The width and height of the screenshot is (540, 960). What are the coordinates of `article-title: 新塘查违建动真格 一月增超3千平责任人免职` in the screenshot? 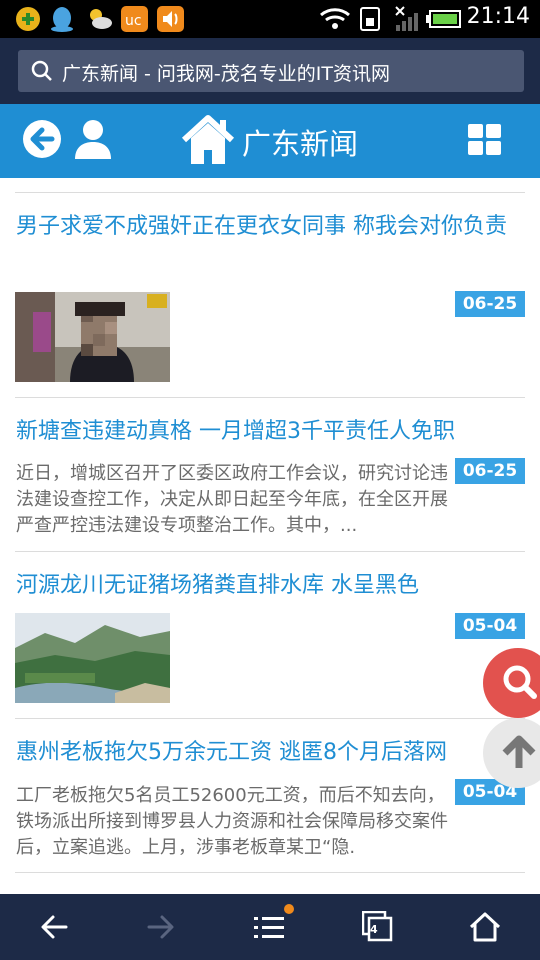 It's located at (266, 431).